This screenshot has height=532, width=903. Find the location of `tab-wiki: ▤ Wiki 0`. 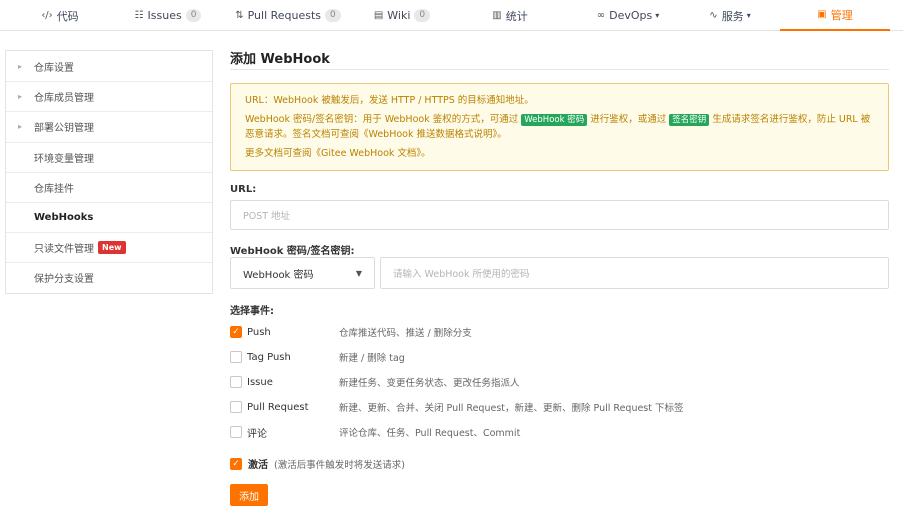

tab-wiki: ▤ Wiki 0 is located at coordinates (402, 15).